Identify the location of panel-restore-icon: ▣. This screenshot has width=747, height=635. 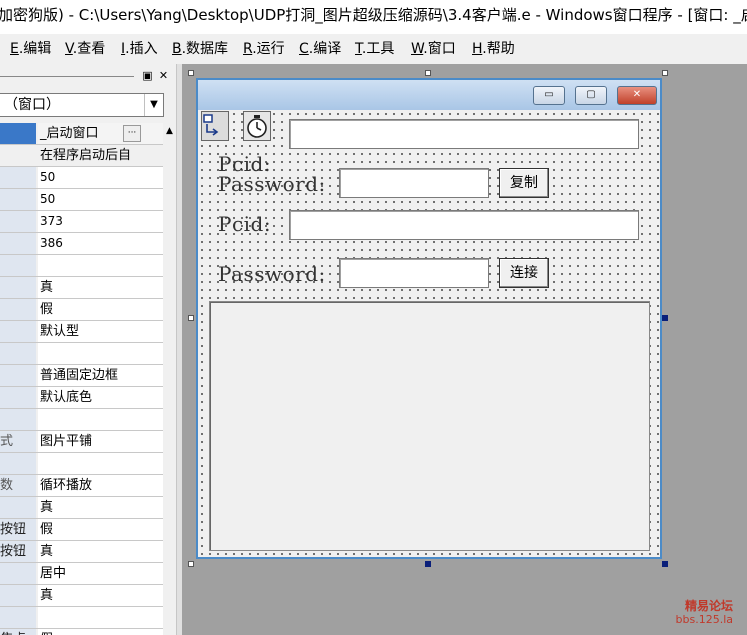
(147, 75).